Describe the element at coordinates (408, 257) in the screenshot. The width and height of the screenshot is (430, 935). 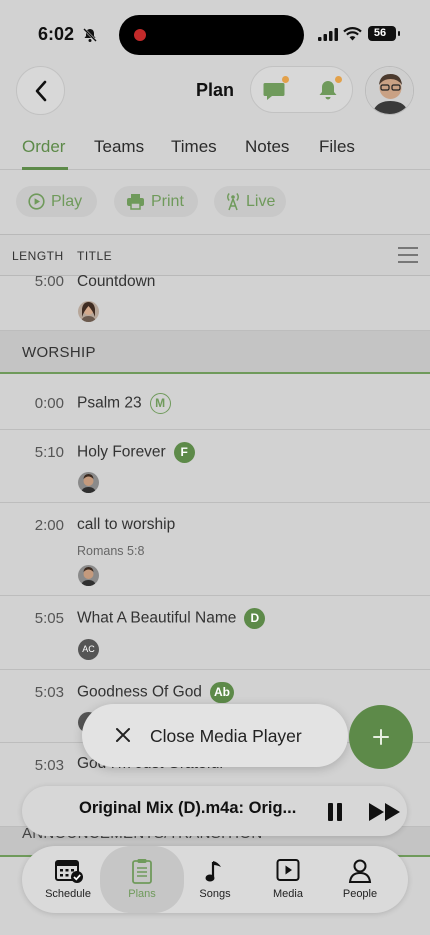
I see `menu-icon` at that location.